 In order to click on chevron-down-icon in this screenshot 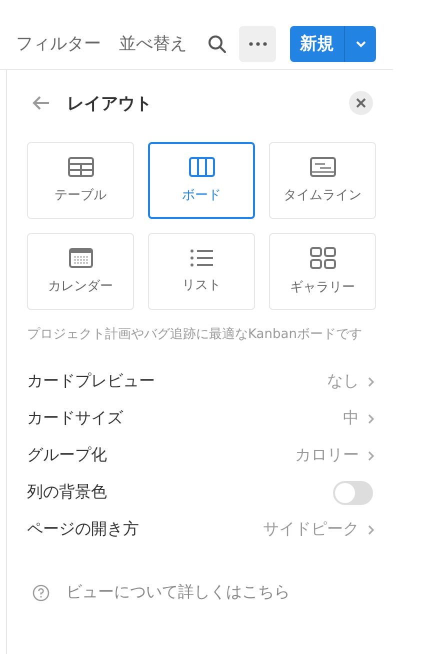, I will do `click(360, 44)`.